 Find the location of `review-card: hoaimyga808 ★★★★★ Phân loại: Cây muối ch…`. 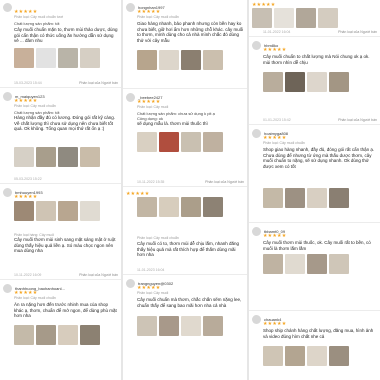

review-card: hoaimyga808 ★★★★★ Phân loại: Cây muối ch… is located at coordinates (314, 174).